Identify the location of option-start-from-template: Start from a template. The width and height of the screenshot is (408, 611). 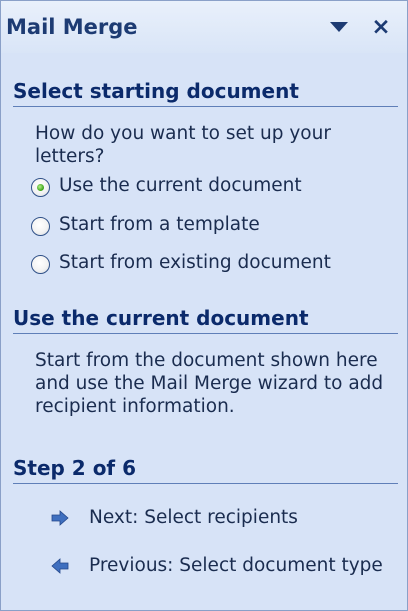
(211, 227).